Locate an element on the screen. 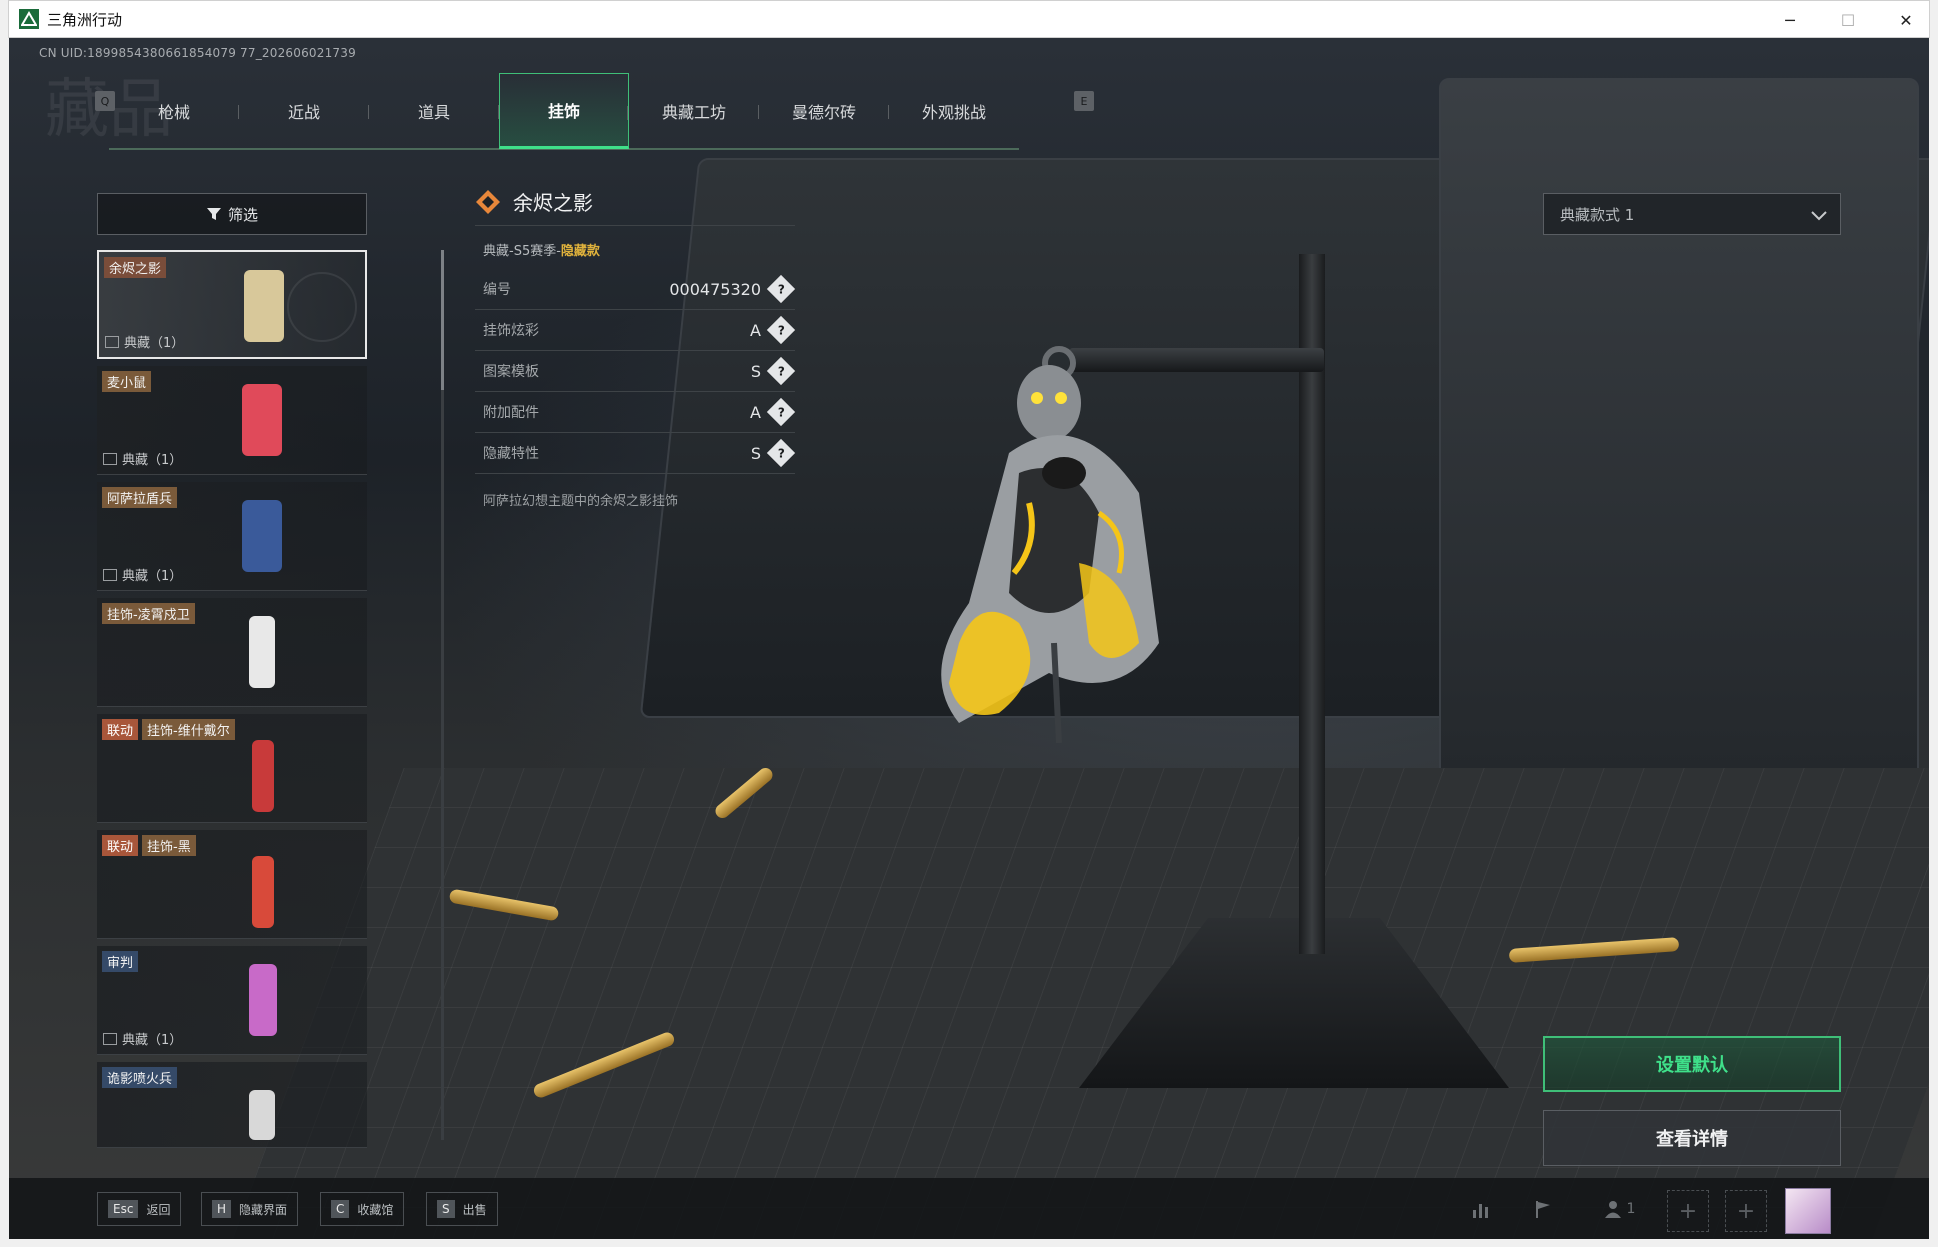 This screenshot has height=1247, width=1938. item-name-tag: 余烬之影 is located at coordinates (135, 267).